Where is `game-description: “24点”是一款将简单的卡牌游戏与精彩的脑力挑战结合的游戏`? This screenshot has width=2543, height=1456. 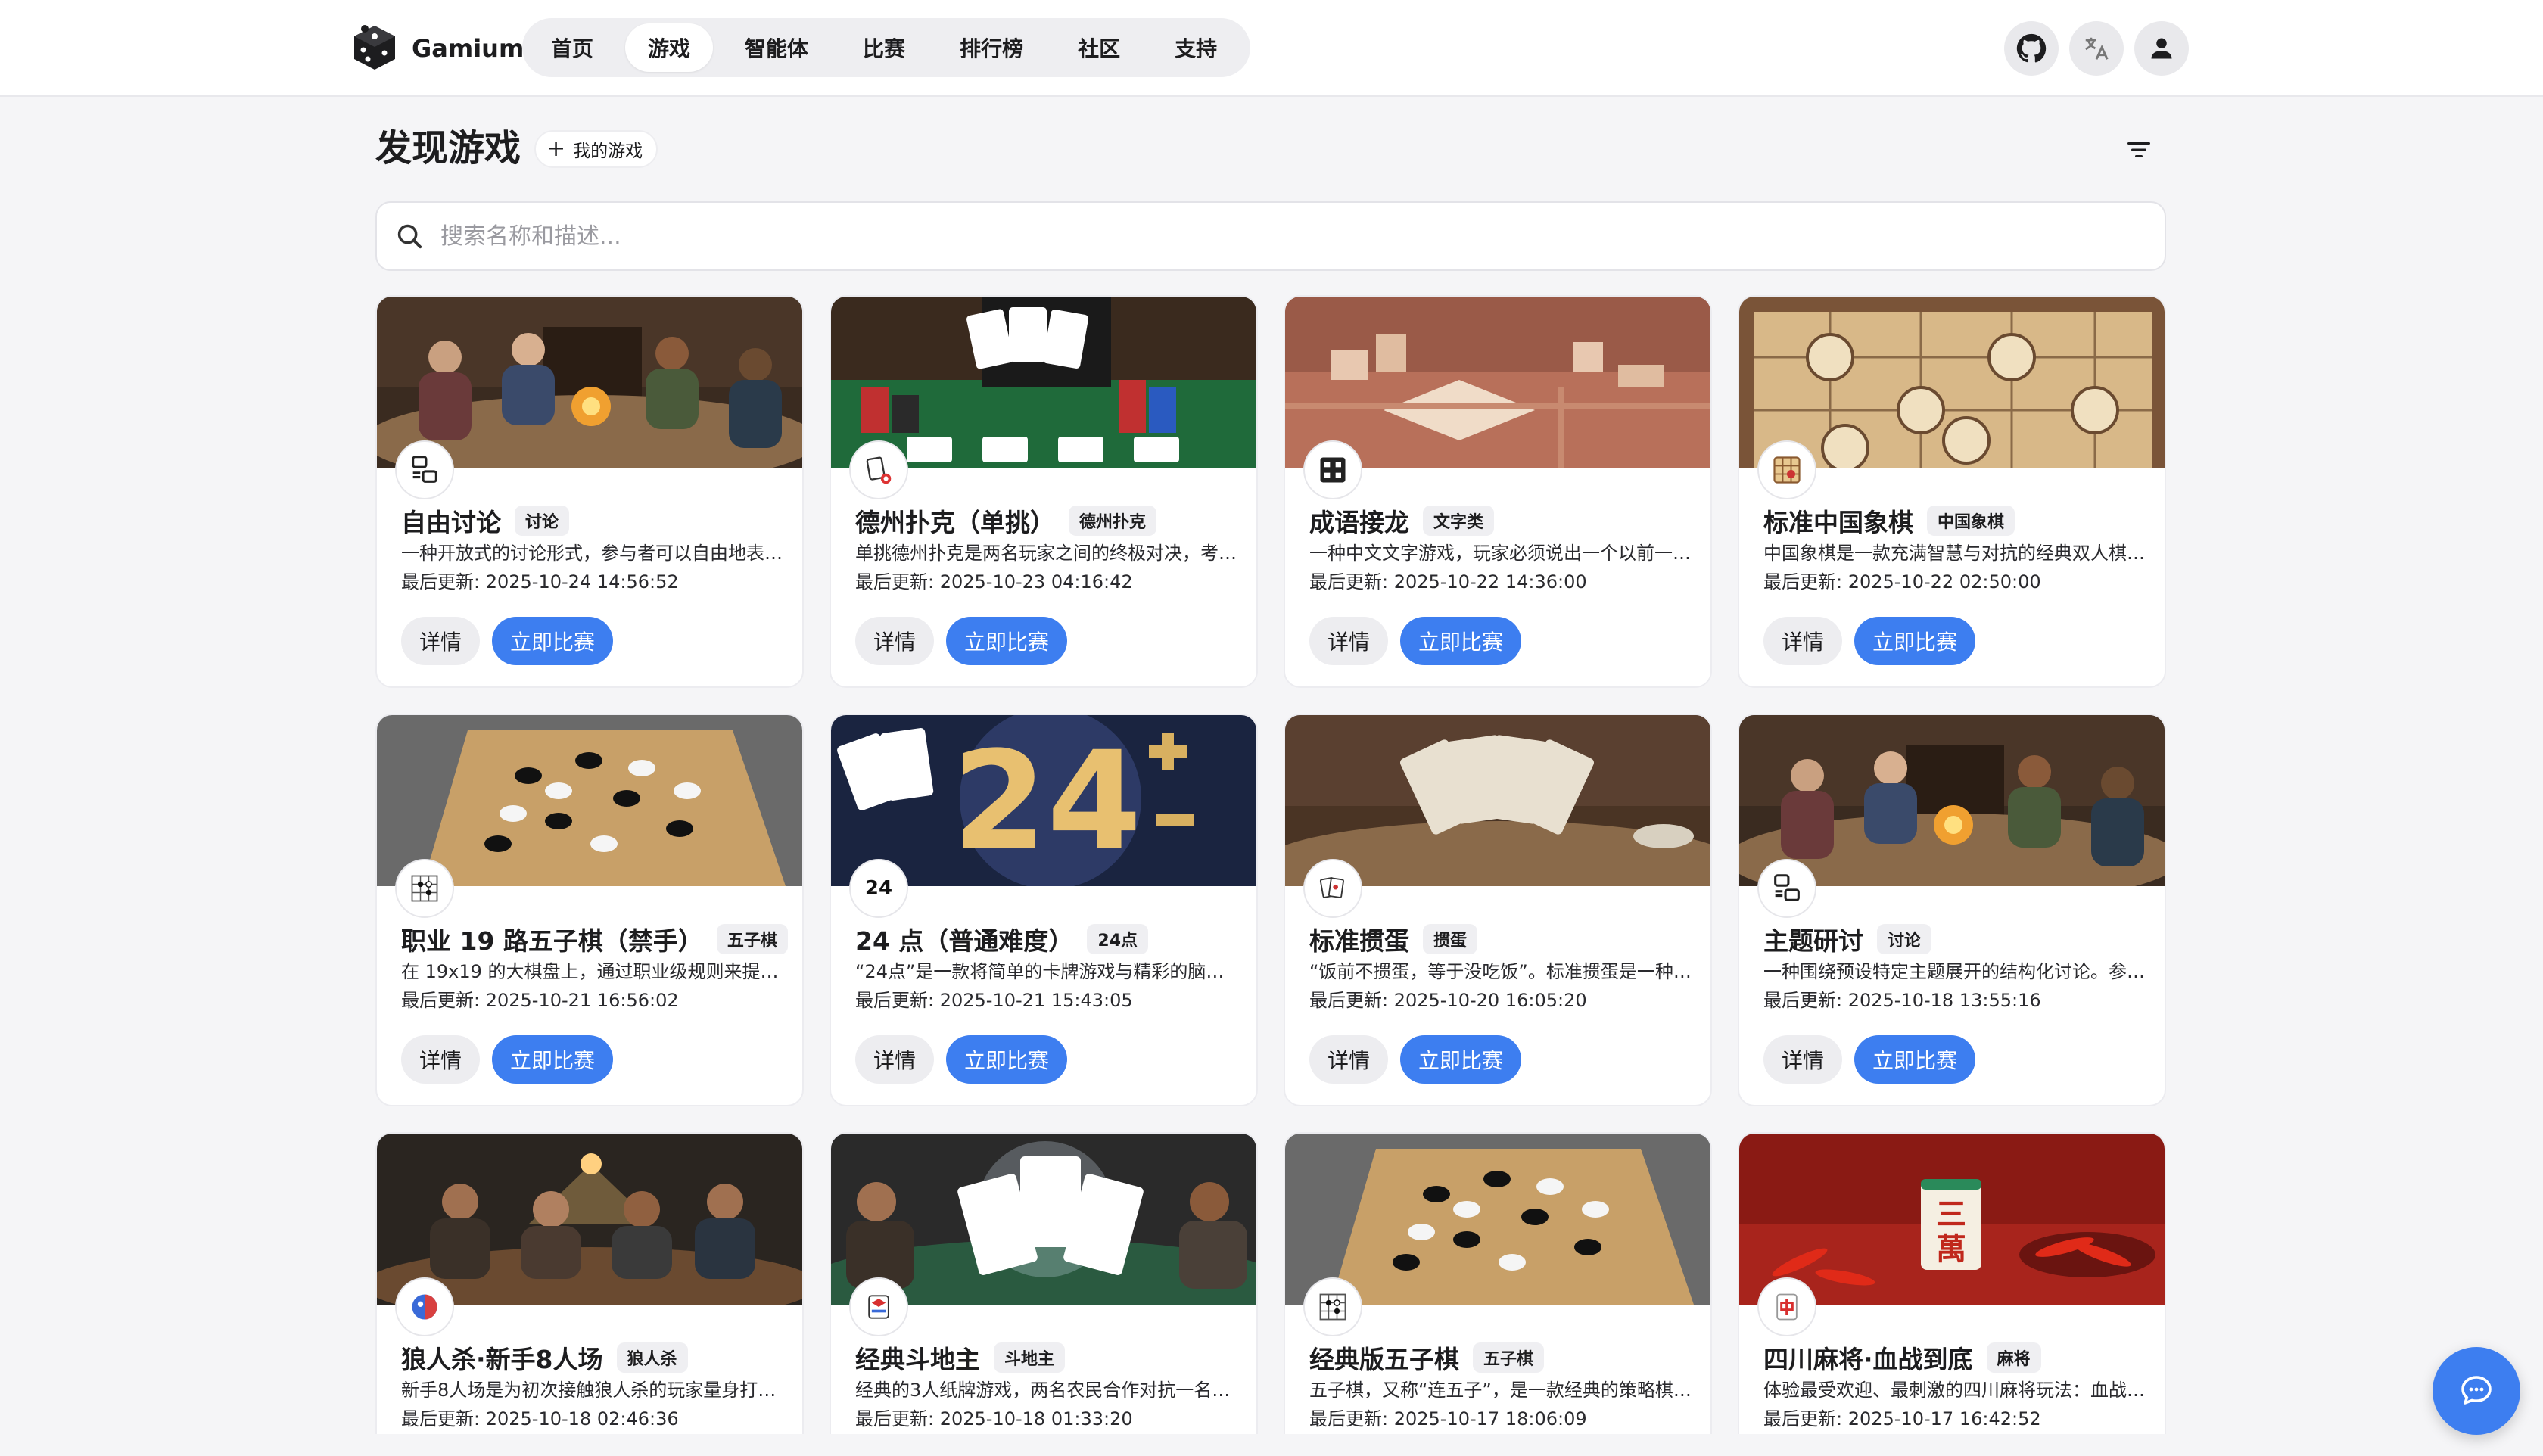
game-description: “24点”是一款将简单的卡牌游戏与精彩的脑力挑战结合的游戏 is located at coordinates (1048, 971).